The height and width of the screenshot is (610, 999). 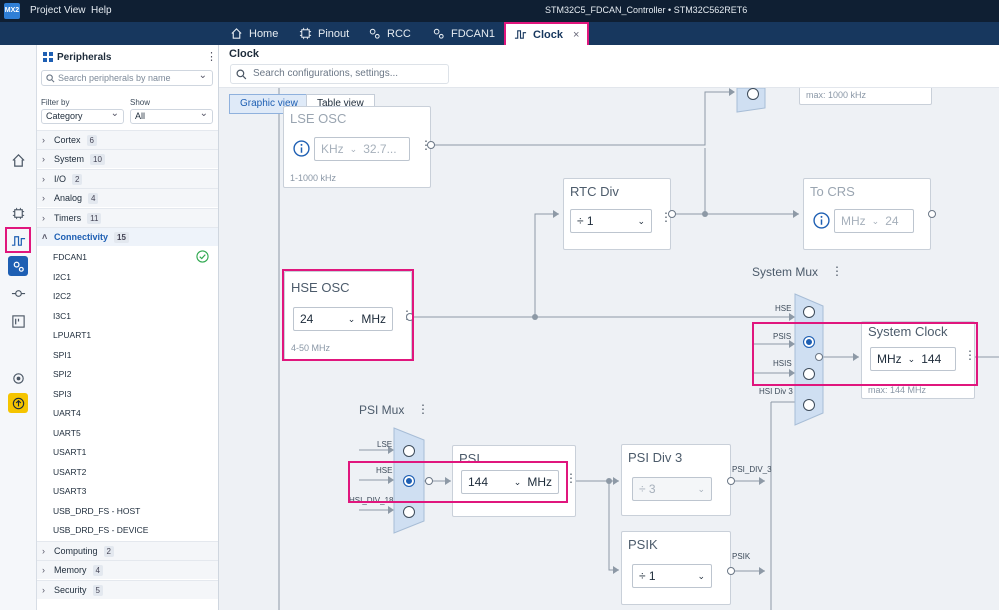 What do you see at coordinates (96, 511) in the screenshot?
I see `peripheral-item-usb-host: USB_DRD_FS - HOST` at bounding box center [96, 511].